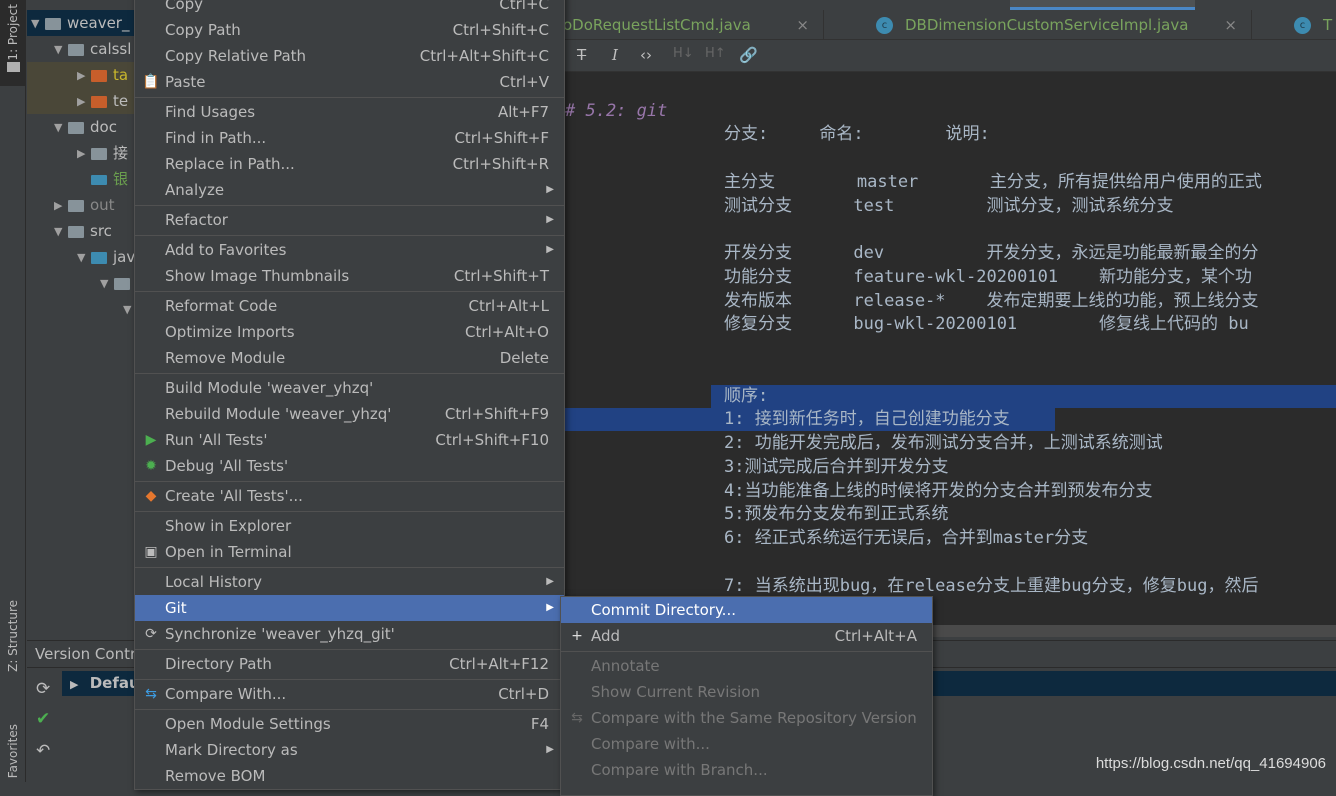  I want to click on project-tool-button: 1: Project, so click(13, 43).